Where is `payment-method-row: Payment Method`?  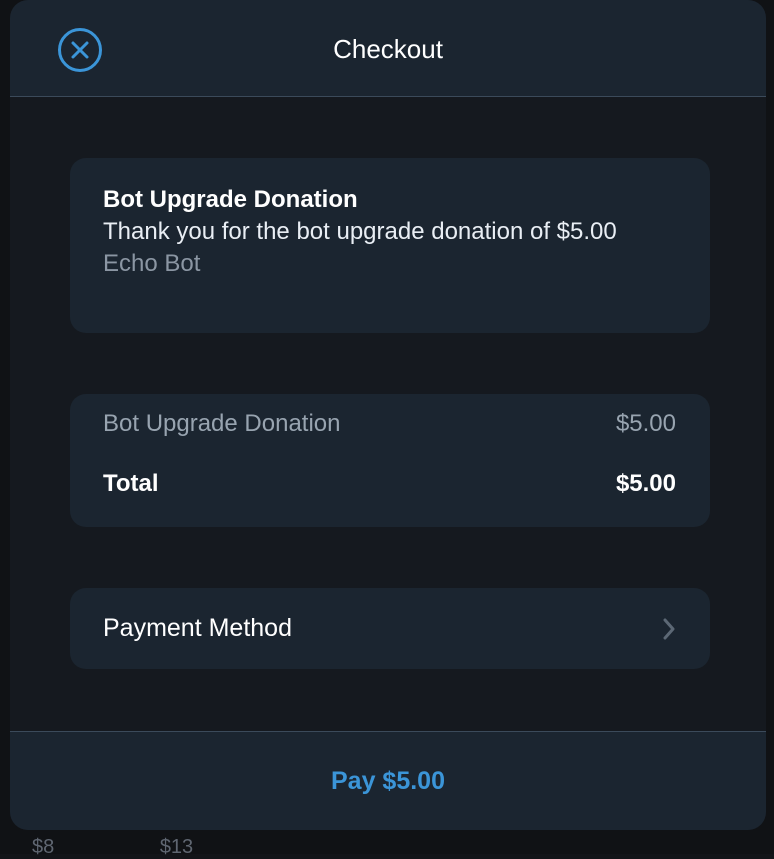
payment-method-row: Payment Method is located at coordinates (390, 628).